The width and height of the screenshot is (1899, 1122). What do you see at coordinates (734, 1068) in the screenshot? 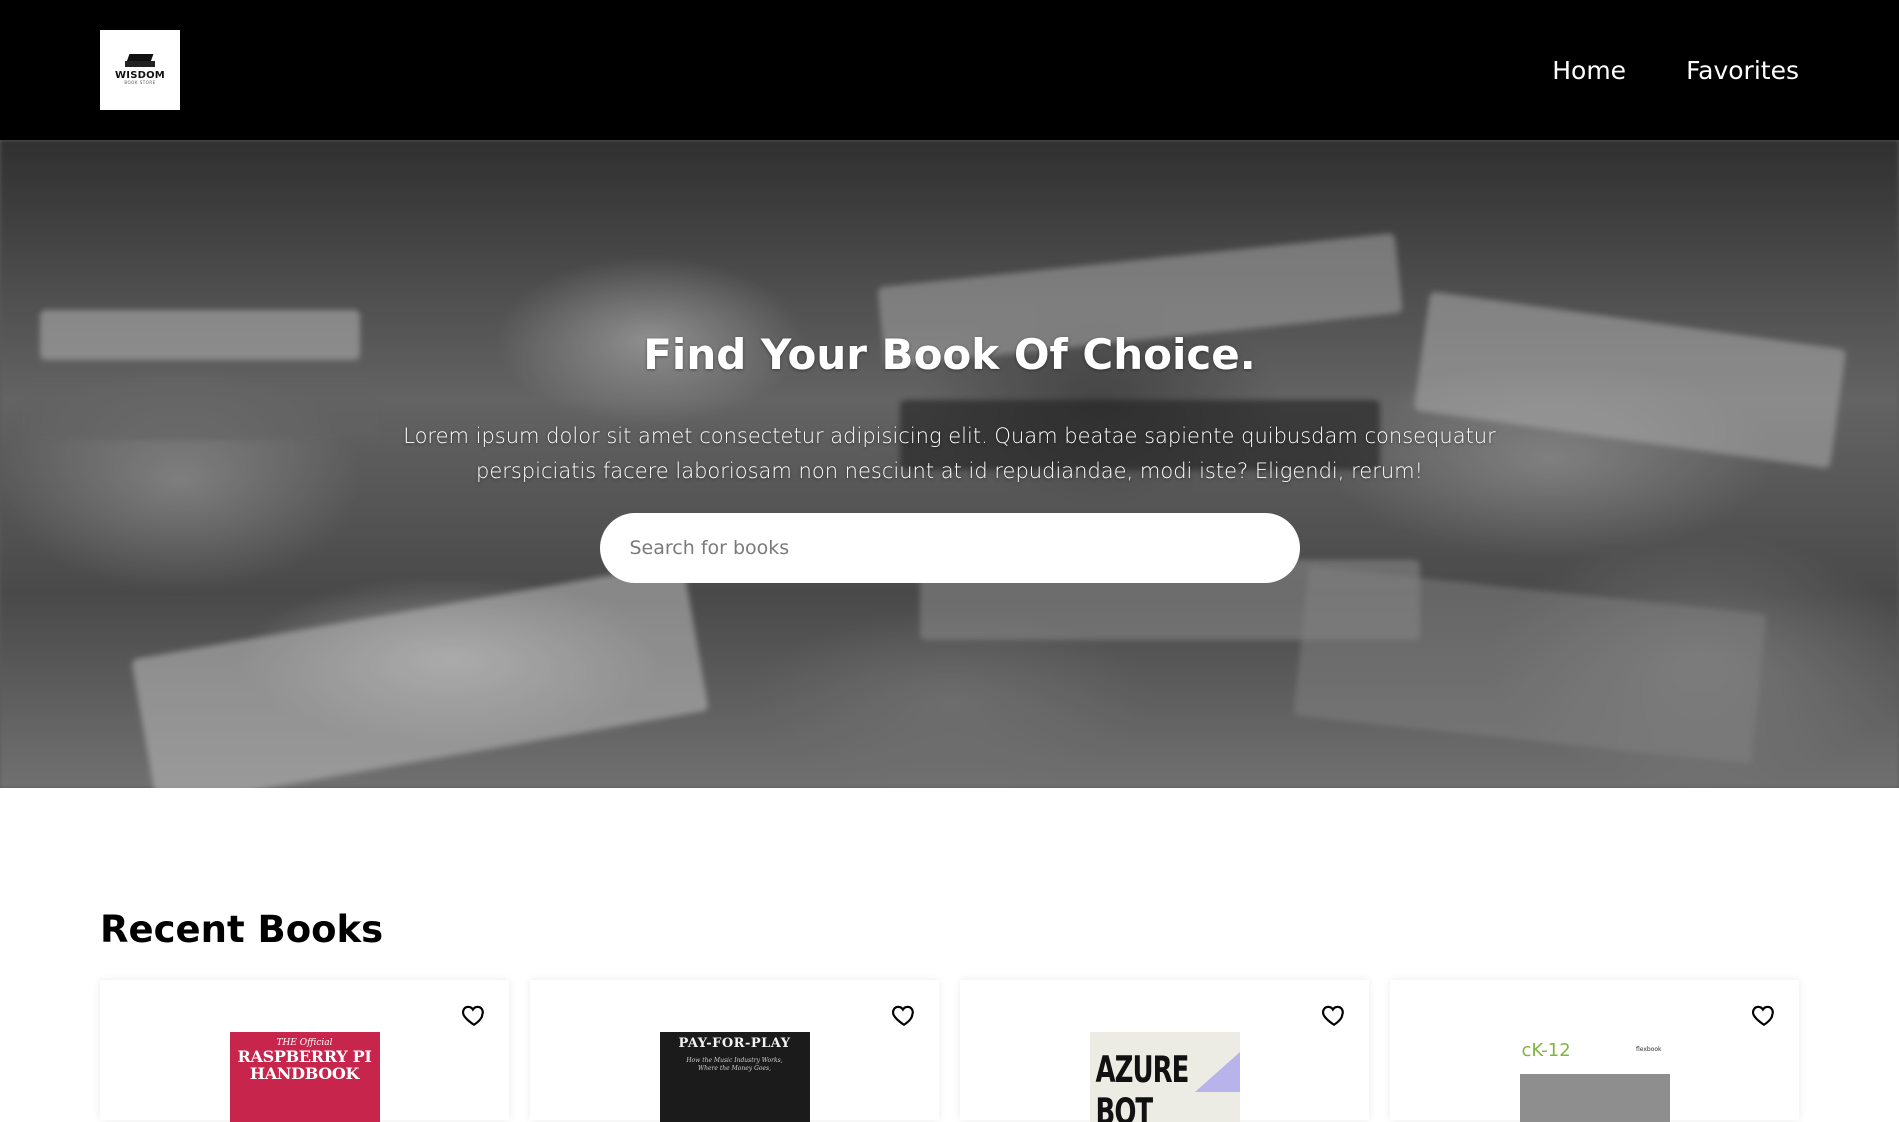
I see `cover-text: Where the Money Goes,` at bounding box center [734, 1068].